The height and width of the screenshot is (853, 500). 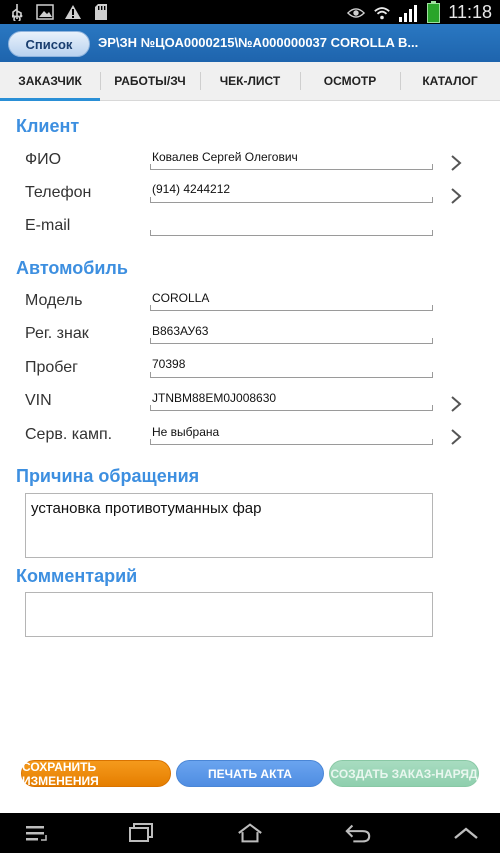 I want to click on car-section-title: Автомобиль, so click(x=72, y=268).